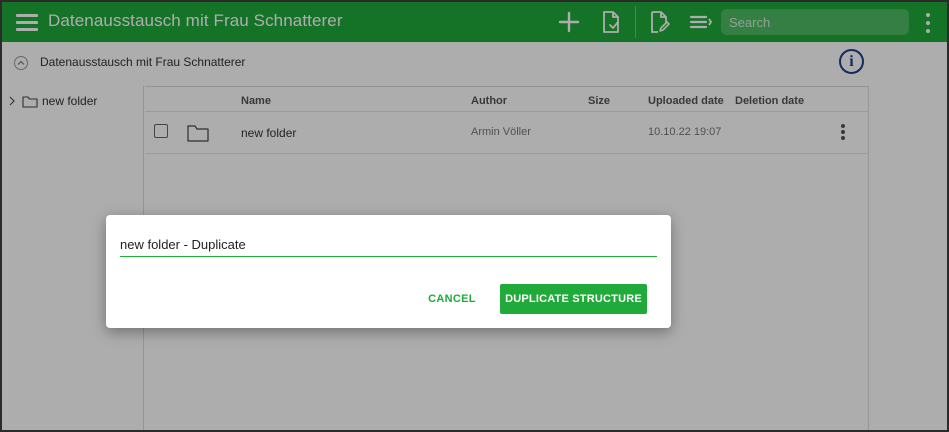  Describe the element at coordinates (573, 299) in the screenshot. I see `duplicate-structure-button: DUPLICATE STRUCTURE` at that location.